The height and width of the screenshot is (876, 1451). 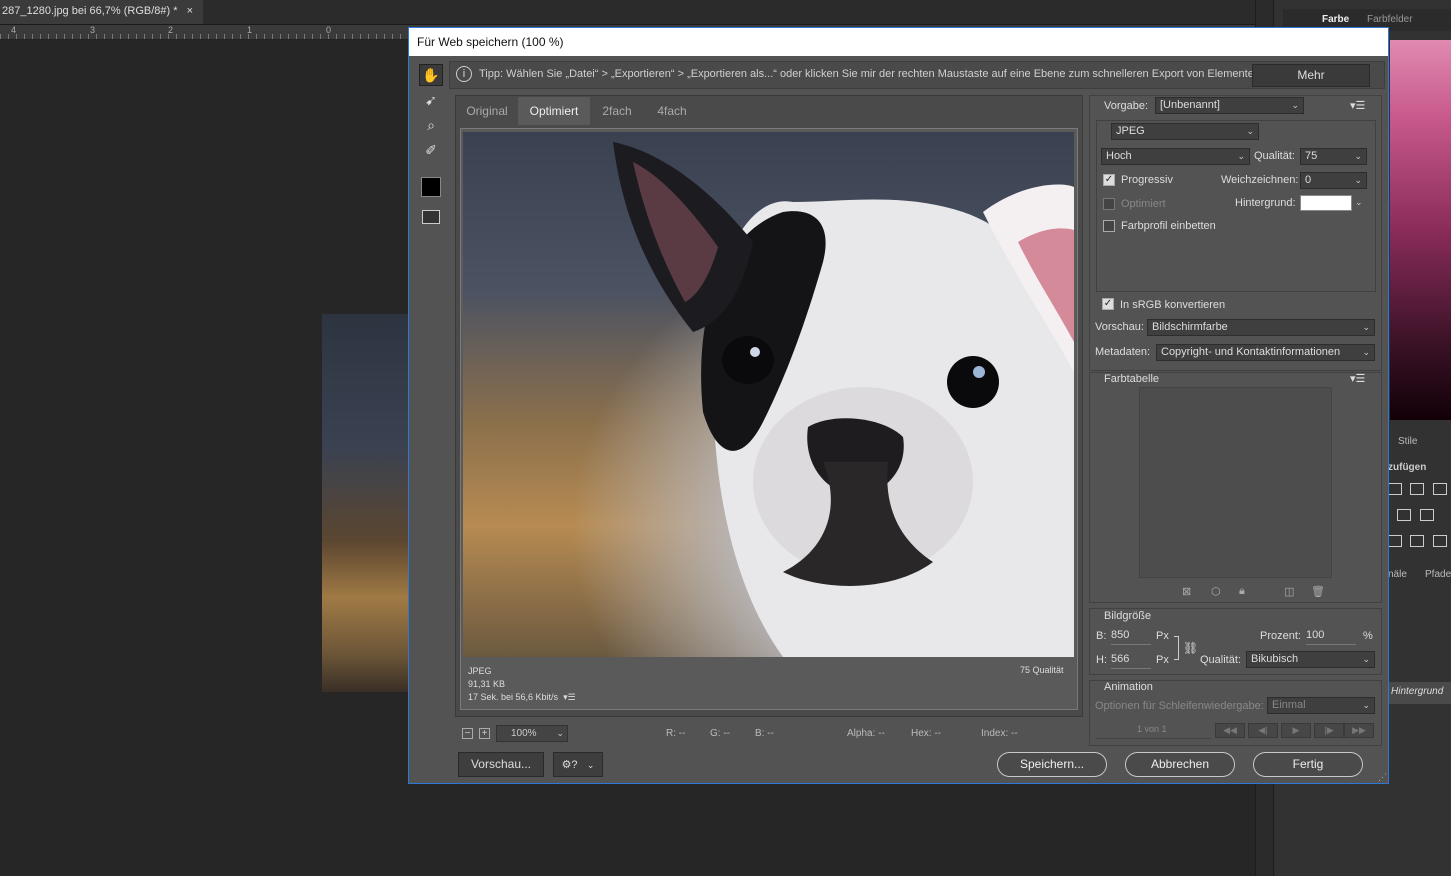 I want to click on play-icon: ▶, so click(x=1296, y=730).